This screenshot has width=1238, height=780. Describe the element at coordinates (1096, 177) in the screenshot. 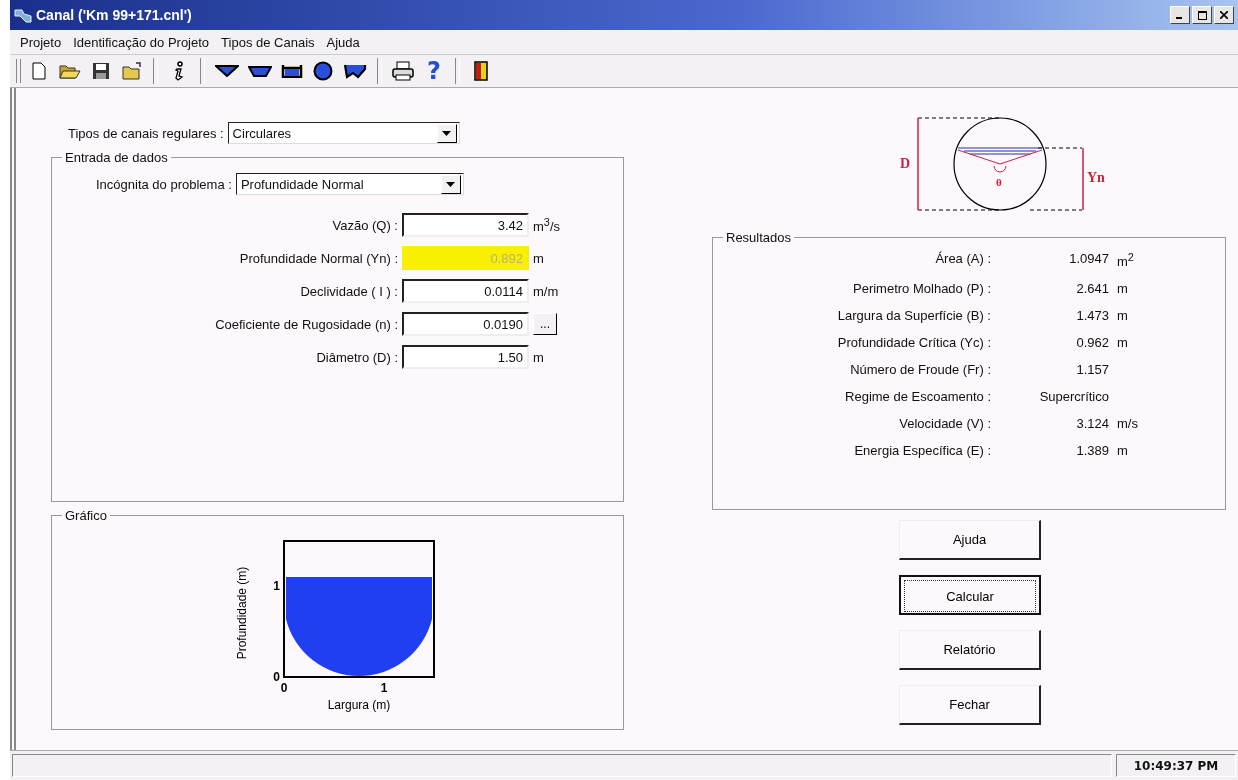

I see `depth-label: Yn` at that location.